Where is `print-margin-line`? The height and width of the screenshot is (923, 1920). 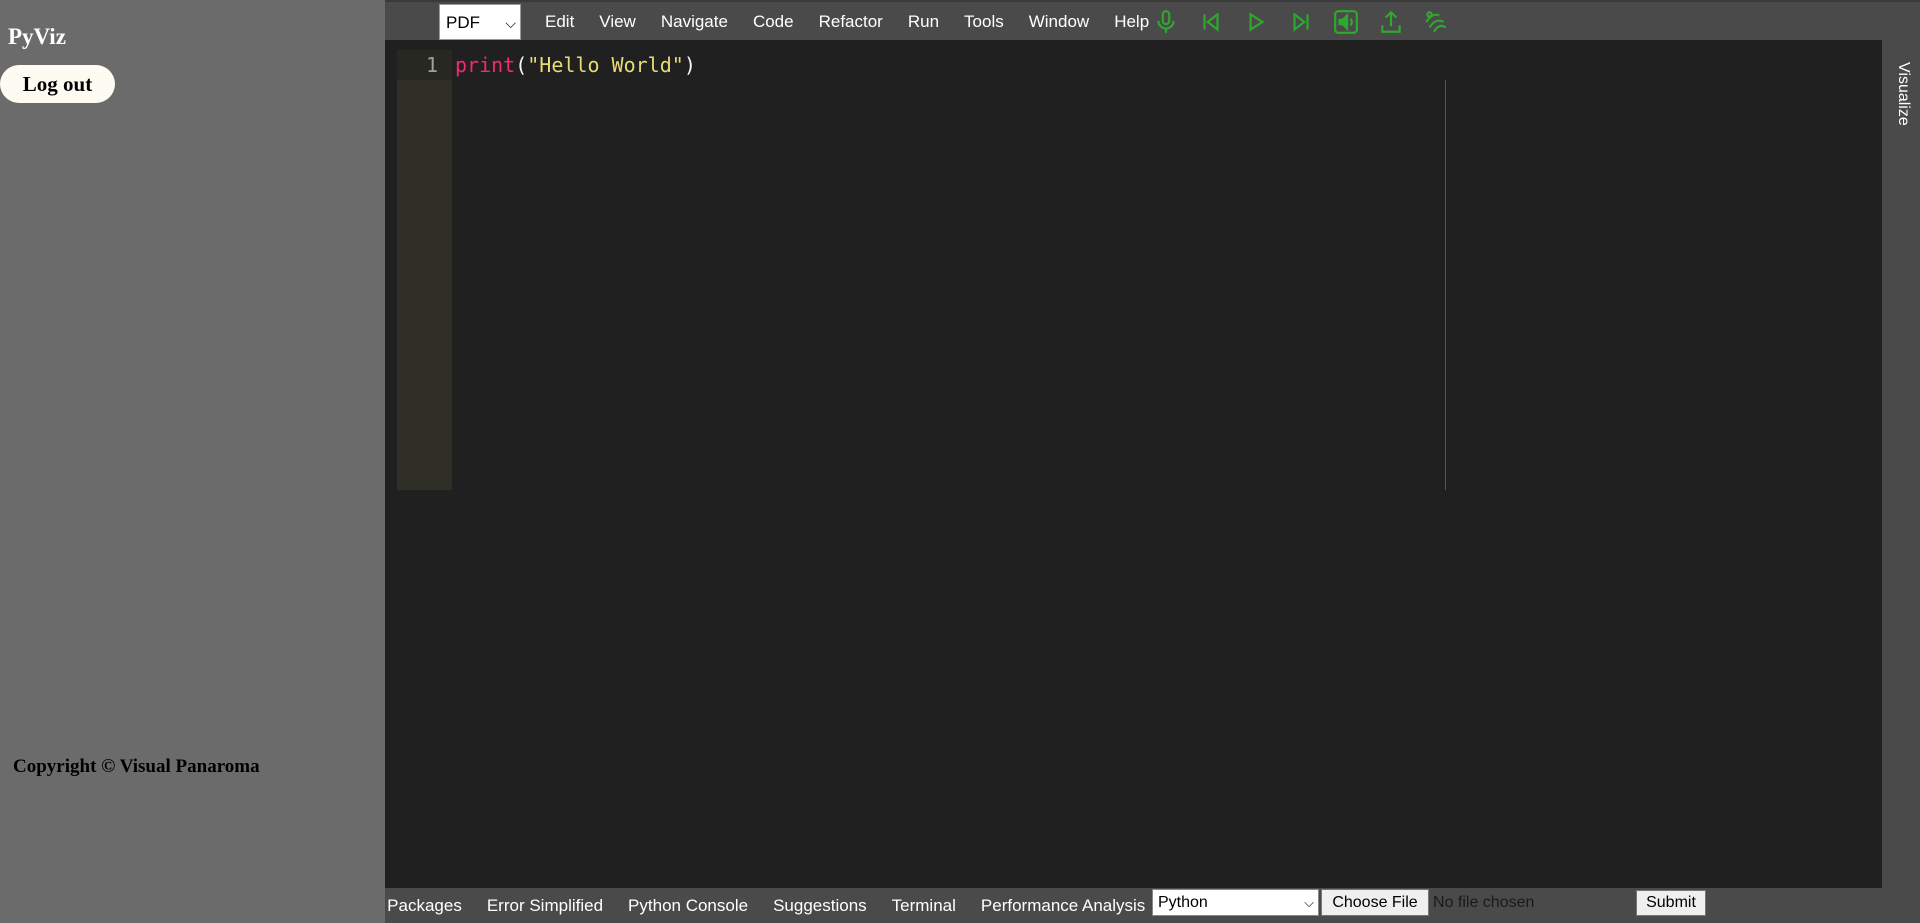 print-margin-line is located at coordinates (1445, 285).